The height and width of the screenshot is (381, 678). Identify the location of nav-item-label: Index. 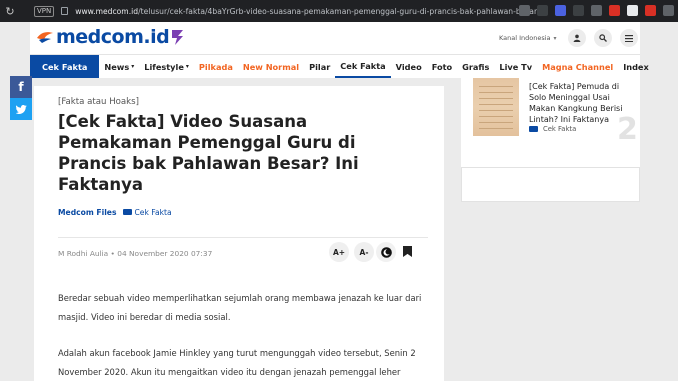
(636, 66).